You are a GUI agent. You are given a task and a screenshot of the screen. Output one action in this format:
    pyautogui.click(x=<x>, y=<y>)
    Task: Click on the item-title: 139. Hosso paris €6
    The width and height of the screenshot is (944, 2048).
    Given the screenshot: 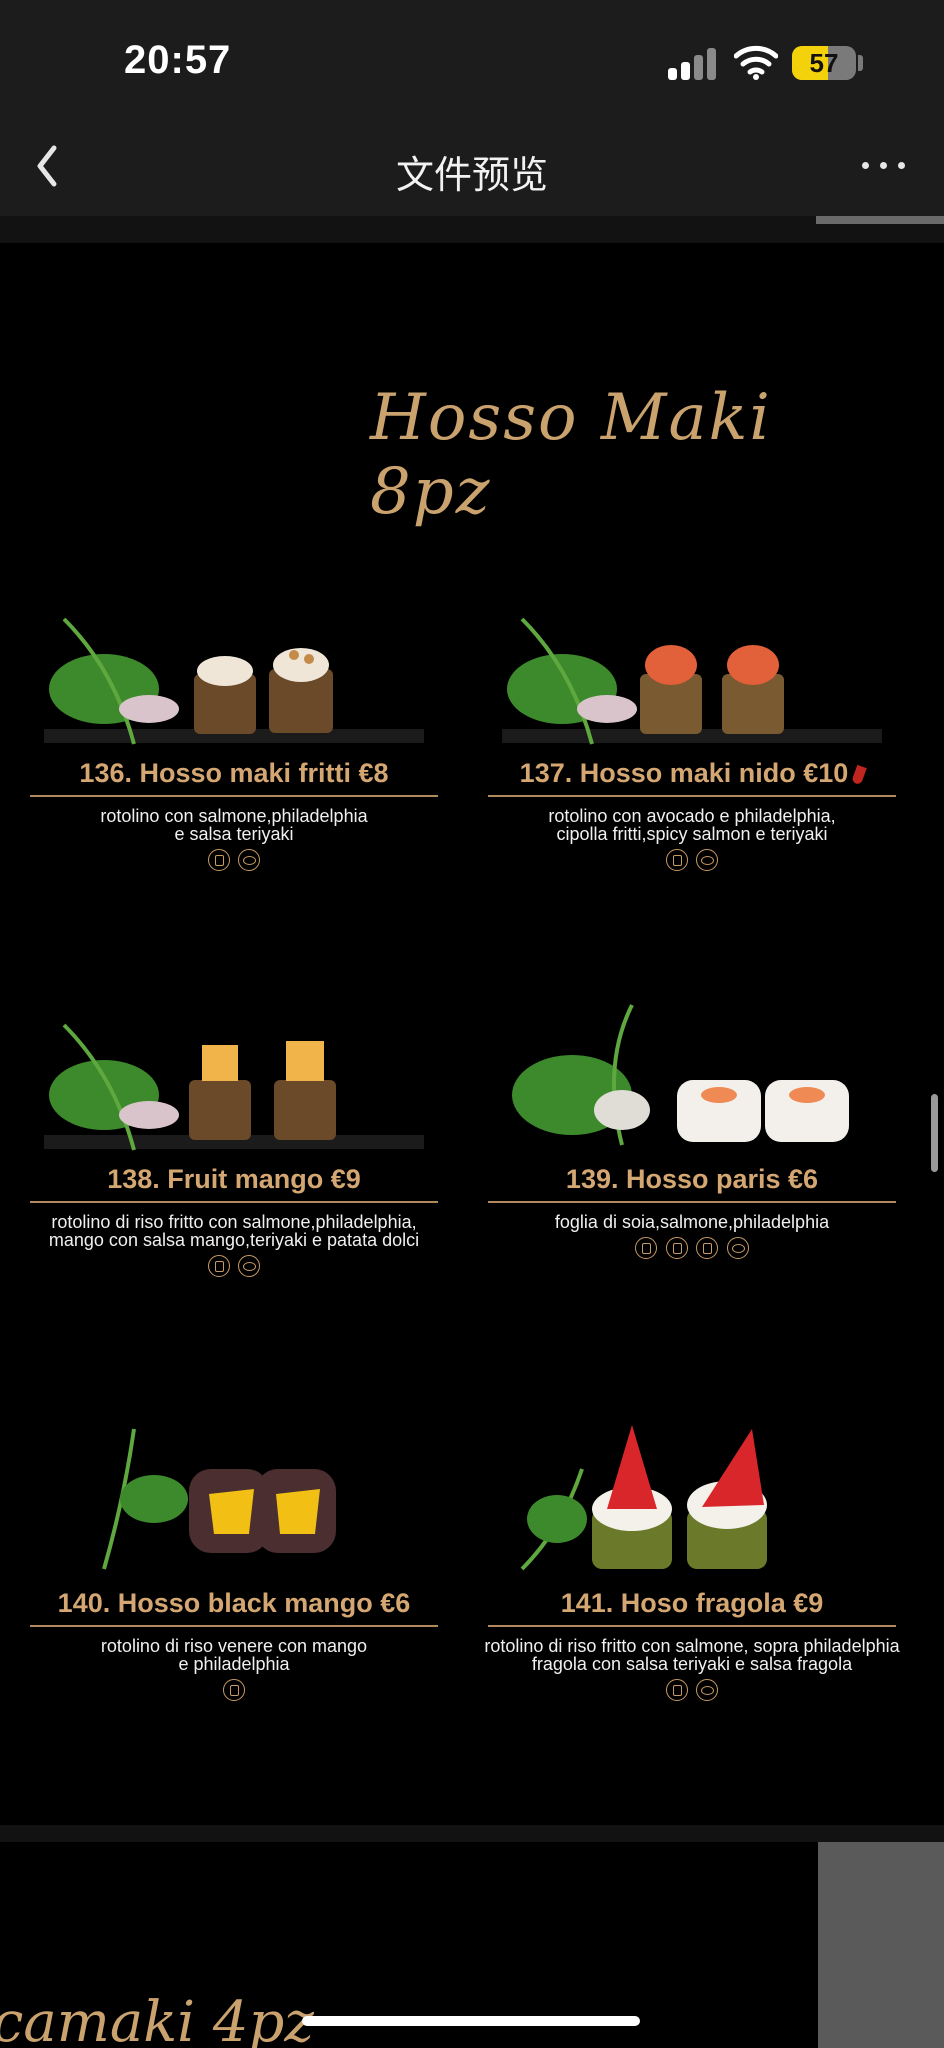 What is the action you would take?
    pyautogui.click(x=692, y=1183)
    